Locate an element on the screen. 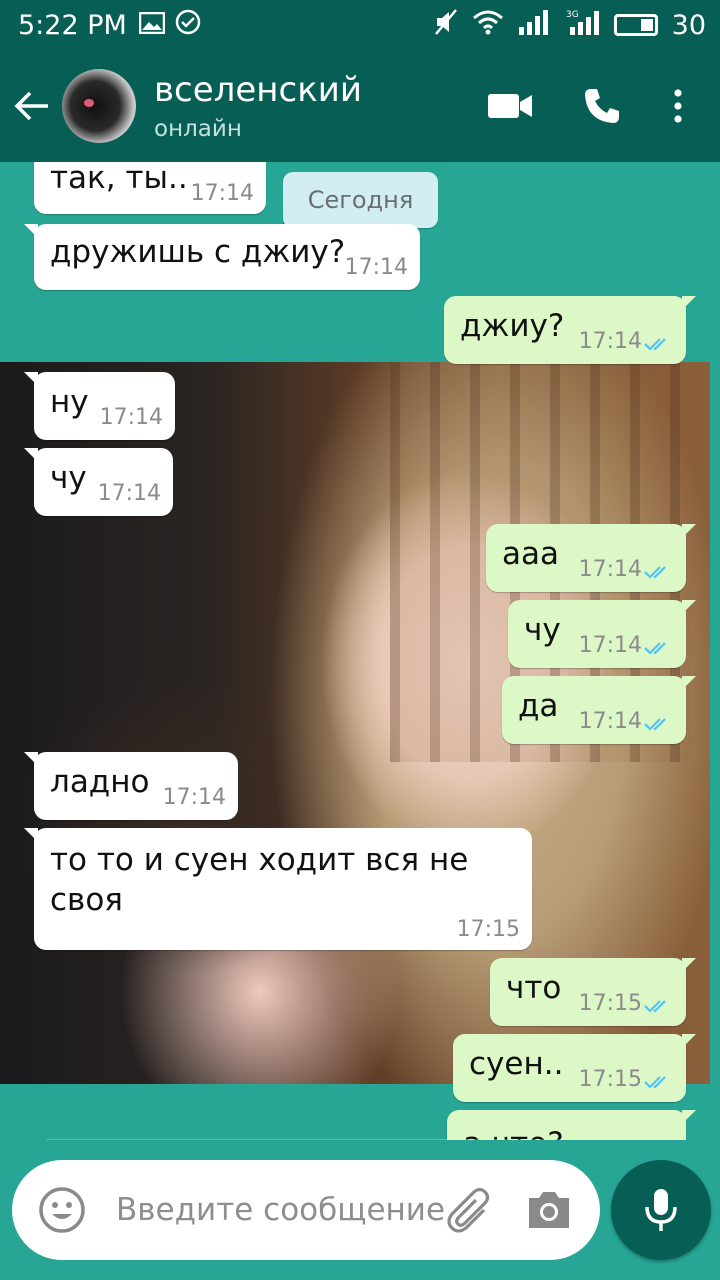 The height and width of the screenshot is (1280, 720). message-text: да is located at coordinates (538, 706).